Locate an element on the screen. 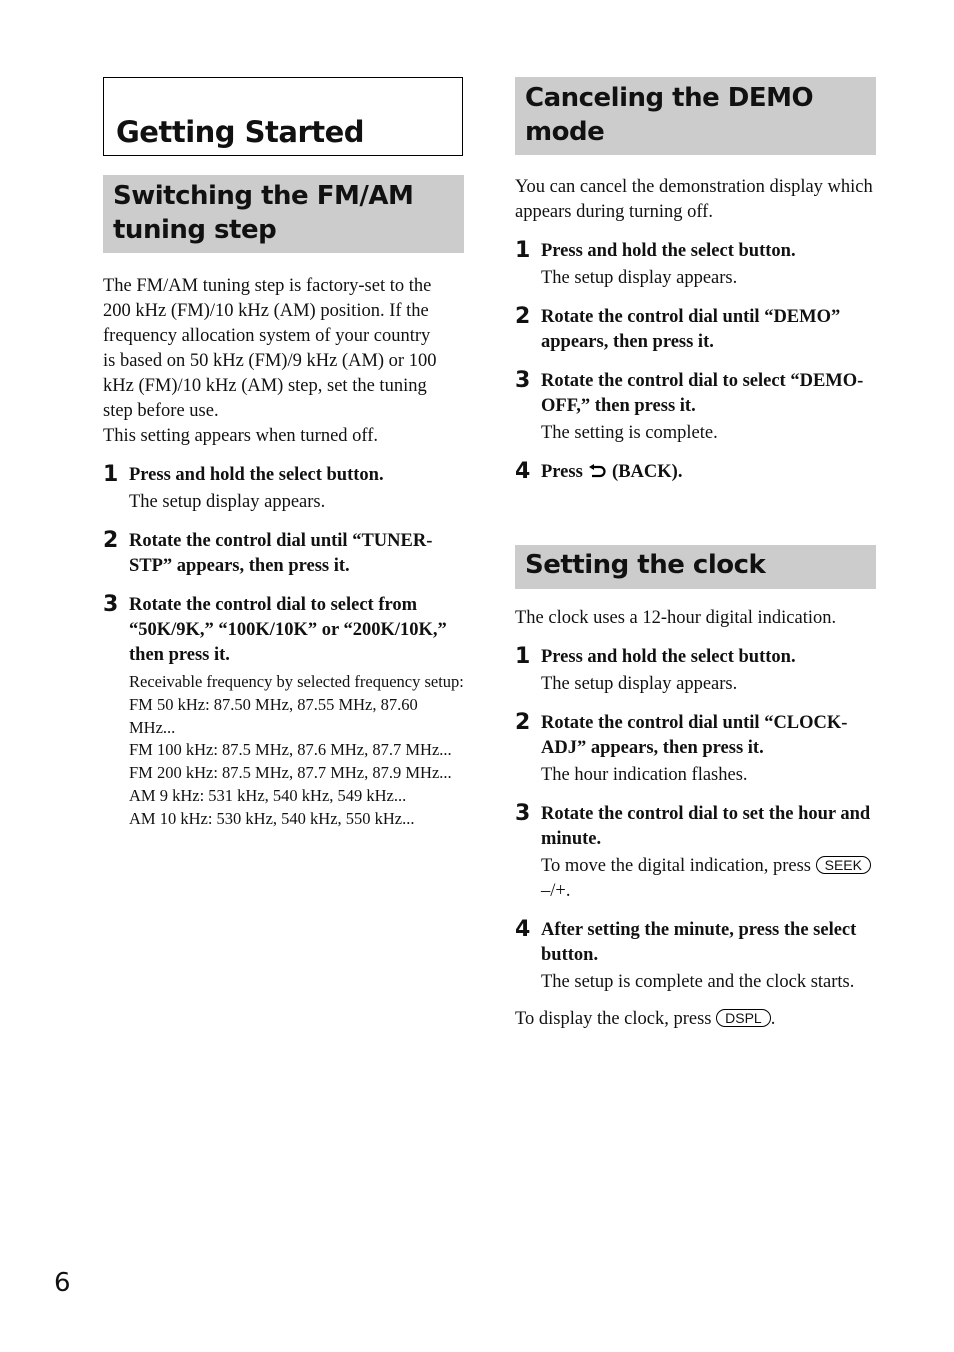 The width and height of the screenshot is (954, 1352). step-title-prefix: Press is located at coordinates (562, 472).